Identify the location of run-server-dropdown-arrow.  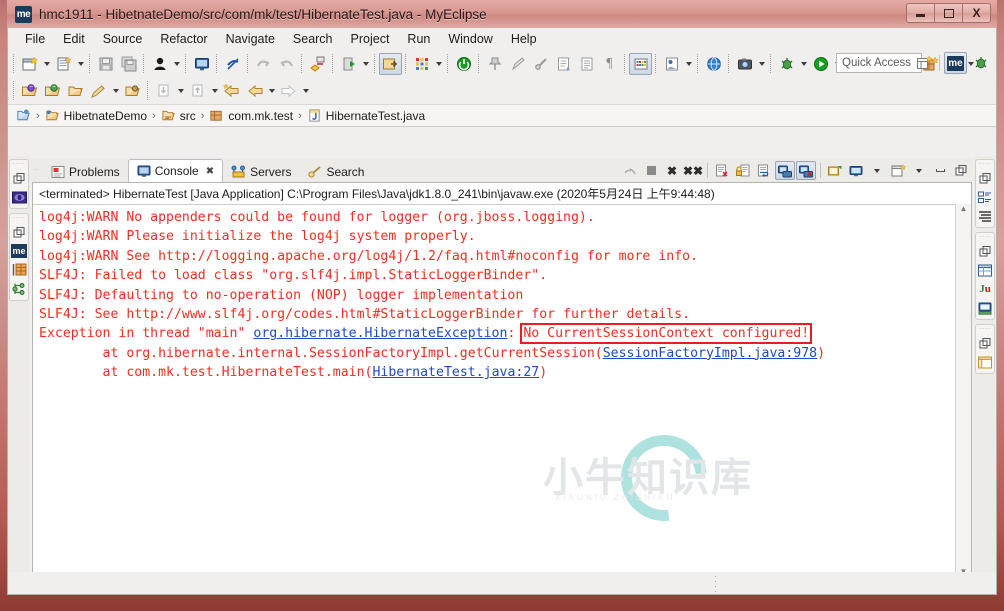
(365, 64).